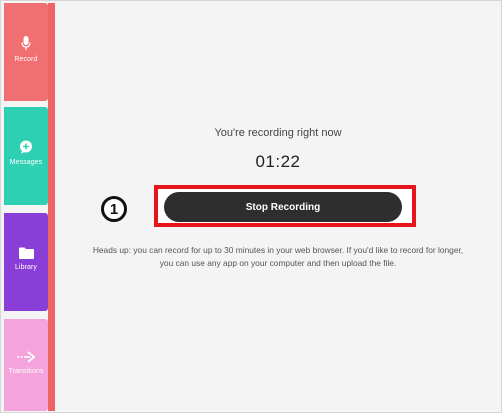  What do you see at coordinates (26, 267) in the screenshot?
I see `sidebar-item-label: Library` at bounding box center [26, 267].